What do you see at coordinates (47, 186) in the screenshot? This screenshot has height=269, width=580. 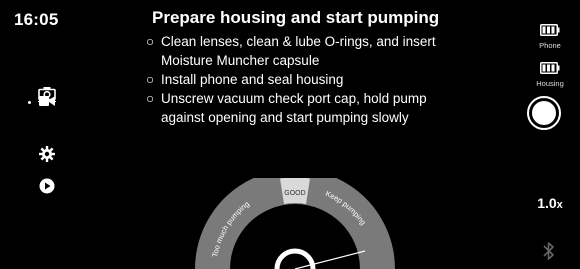 I see `play-icon` at bounding box center [47, 186].